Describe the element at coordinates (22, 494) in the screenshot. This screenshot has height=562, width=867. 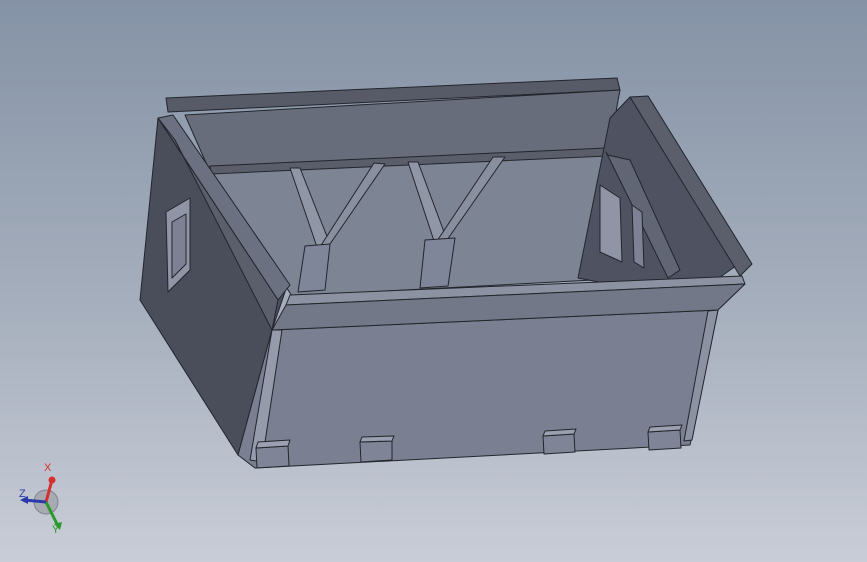
I see `triad-z-label: Z` at that location.